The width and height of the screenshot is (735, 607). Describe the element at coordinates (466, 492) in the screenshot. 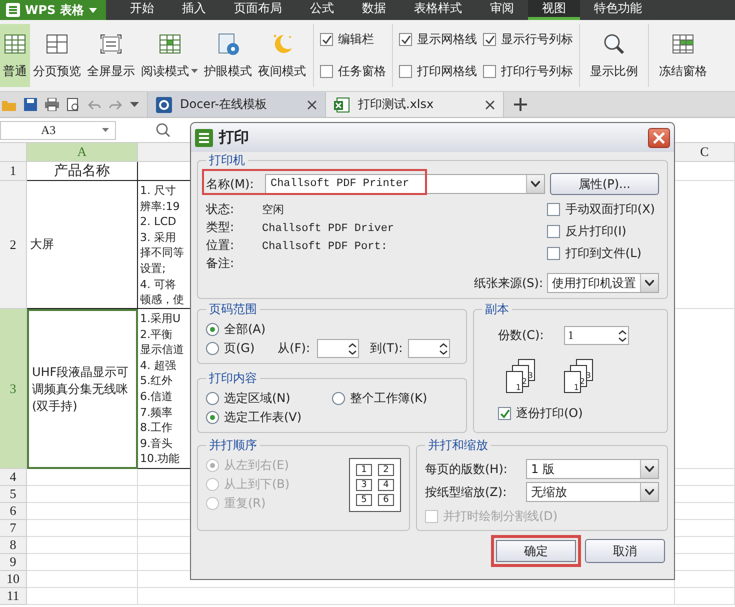

I see `field-label: 按纸型缩放(Z):` at that location.